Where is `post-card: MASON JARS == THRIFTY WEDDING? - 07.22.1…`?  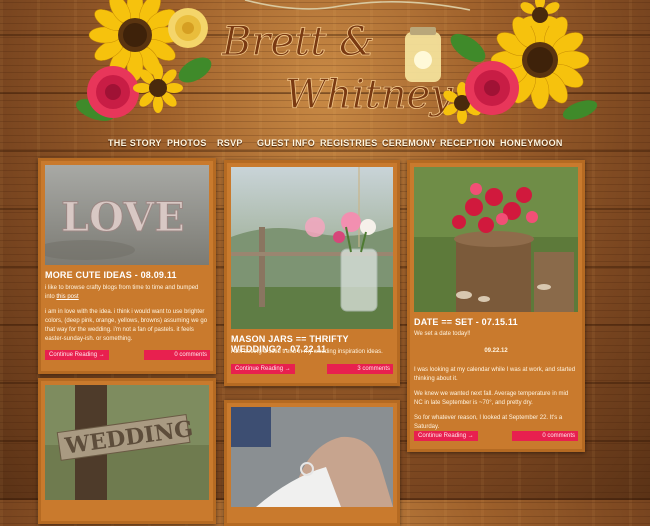
post-card: MASON JARS == THRIFTY WEDDING? - 07.22.1… is located at coordinates (312, 273).